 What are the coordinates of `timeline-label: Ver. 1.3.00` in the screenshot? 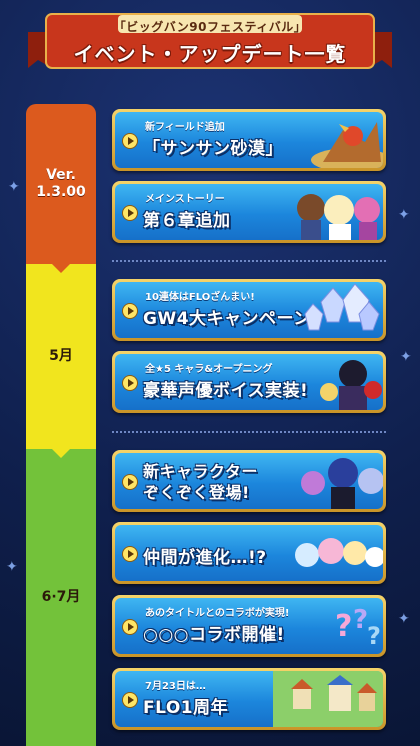 It's located at (61, 183).